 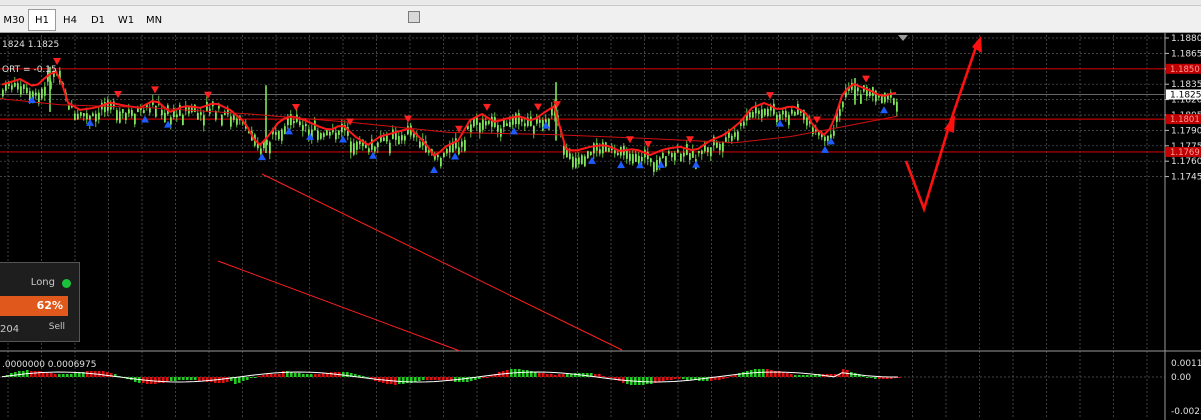 I want to click on toolbar-chart-icon, so click(x=414, y=17).